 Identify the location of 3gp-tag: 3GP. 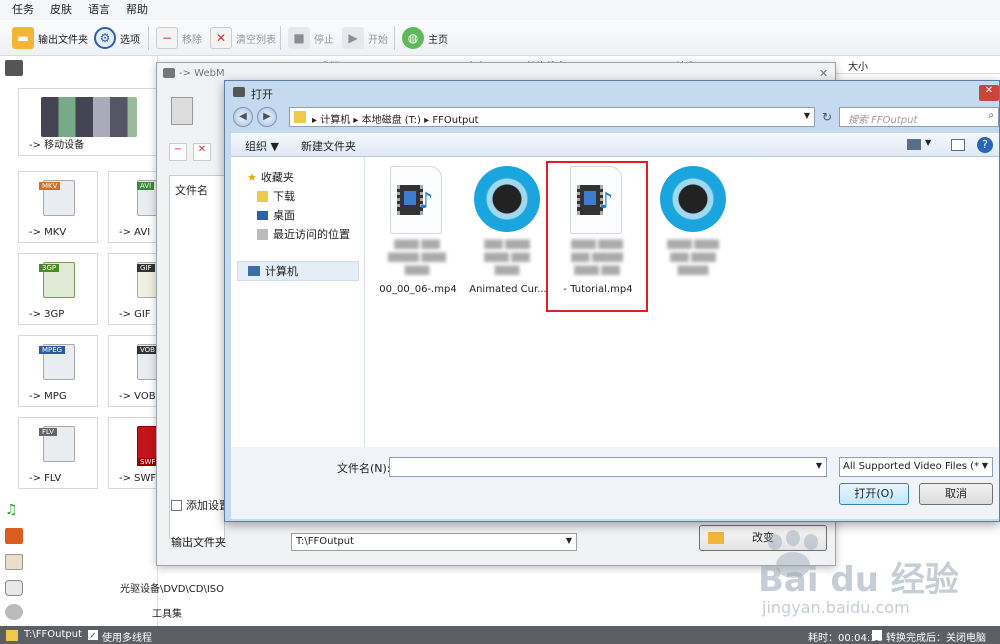
(49, 268).